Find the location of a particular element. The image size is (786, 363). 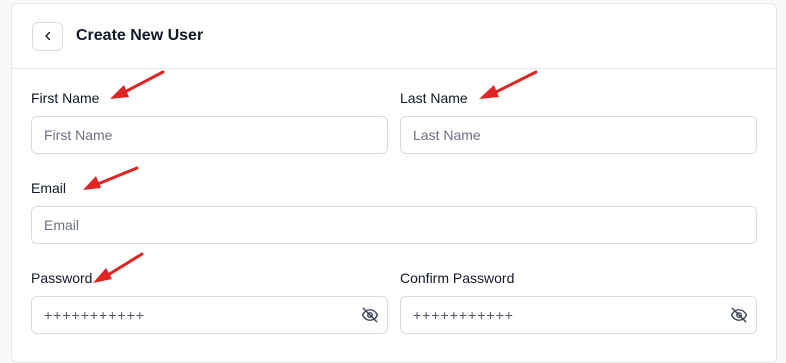

password-label: Password is located at coordinates (62, 278).